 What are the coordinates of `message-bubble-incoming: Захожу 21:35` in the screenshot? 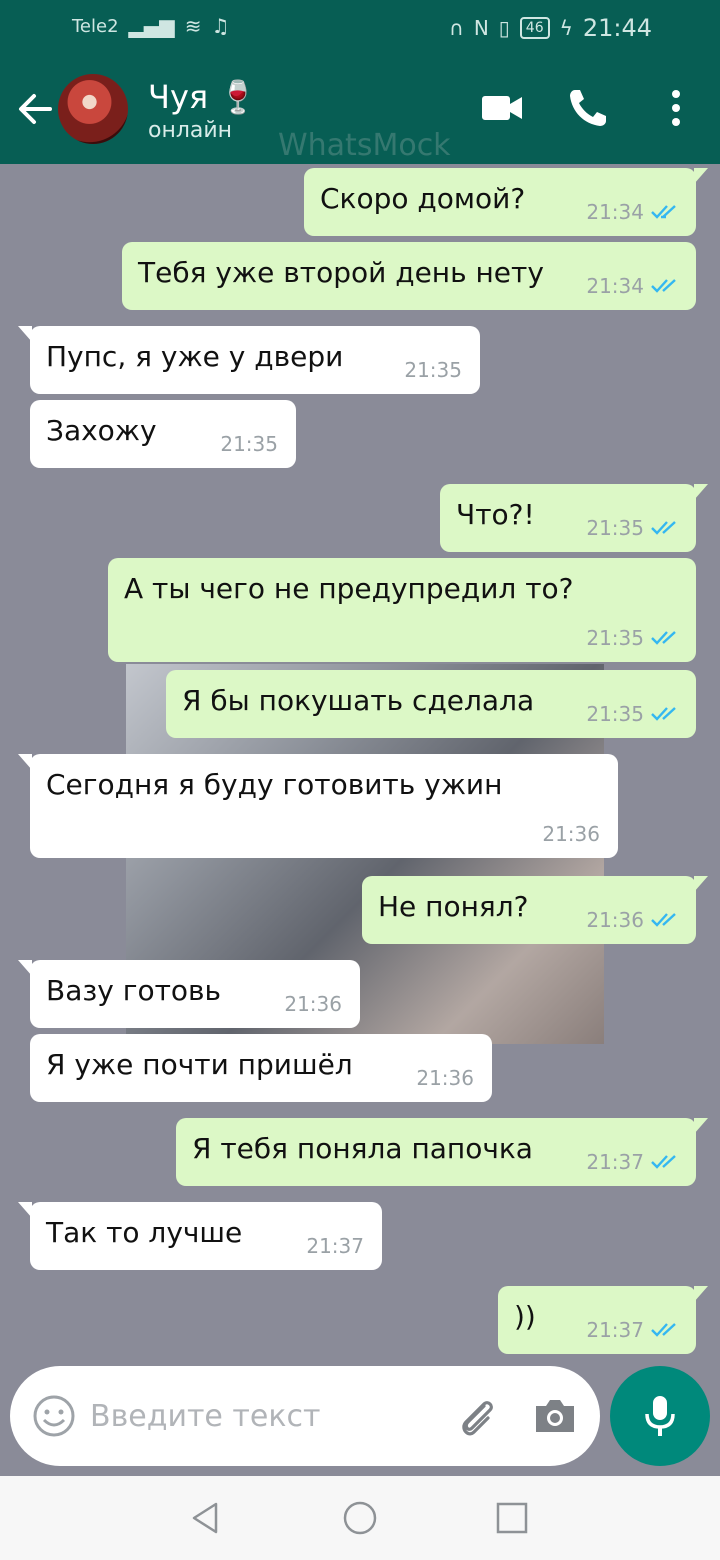 It's located at (163, 434).